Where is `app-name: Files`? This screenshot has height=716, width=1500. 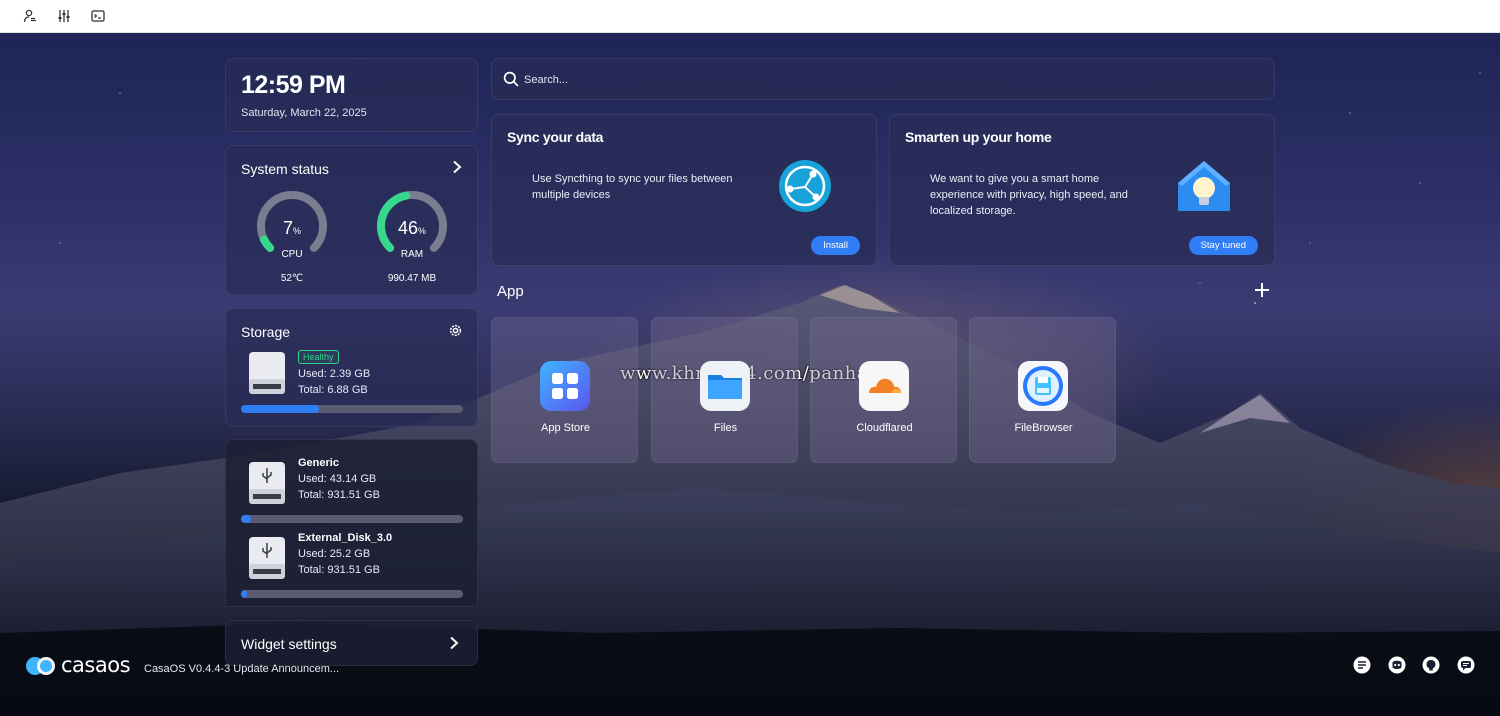 app-name: Files is located at coordinates (725, 428).